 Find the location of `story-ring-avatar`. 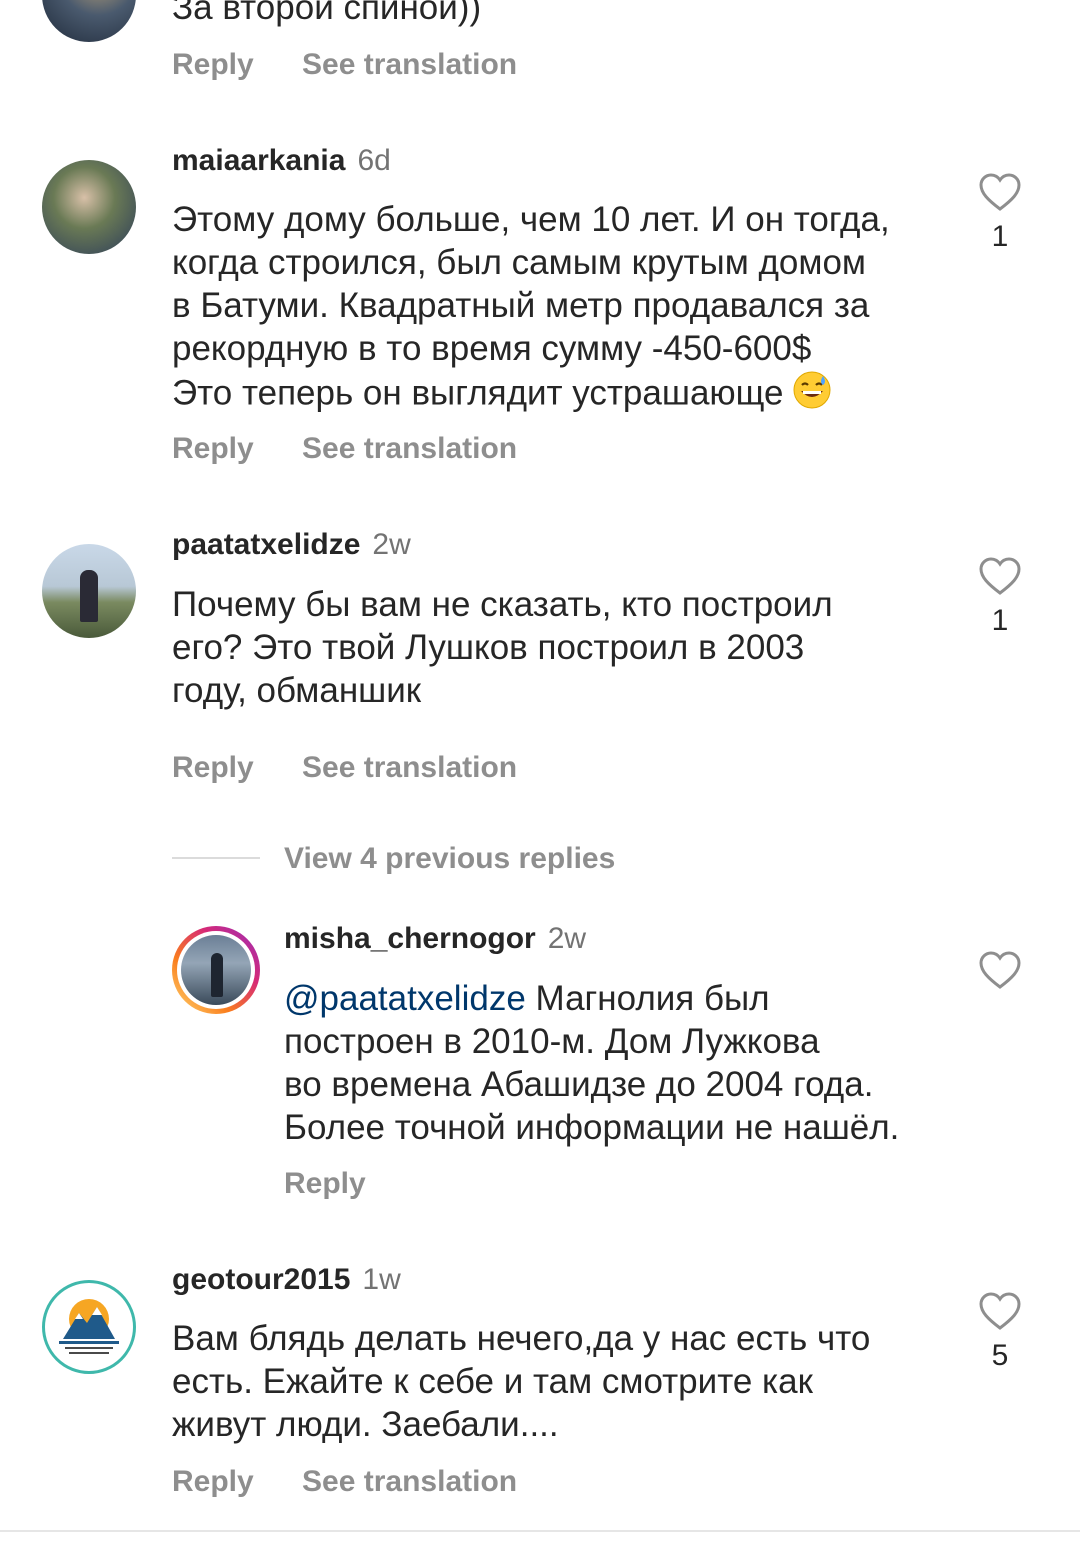

story-ring-avatar is located at coordinates (216, 970).